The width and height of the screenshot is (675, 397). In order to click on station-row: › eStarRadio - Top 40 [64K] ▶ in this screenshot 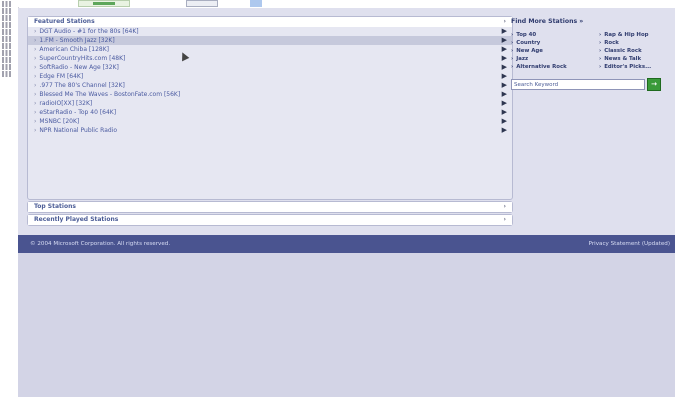, I will do `click(270, 112)`.